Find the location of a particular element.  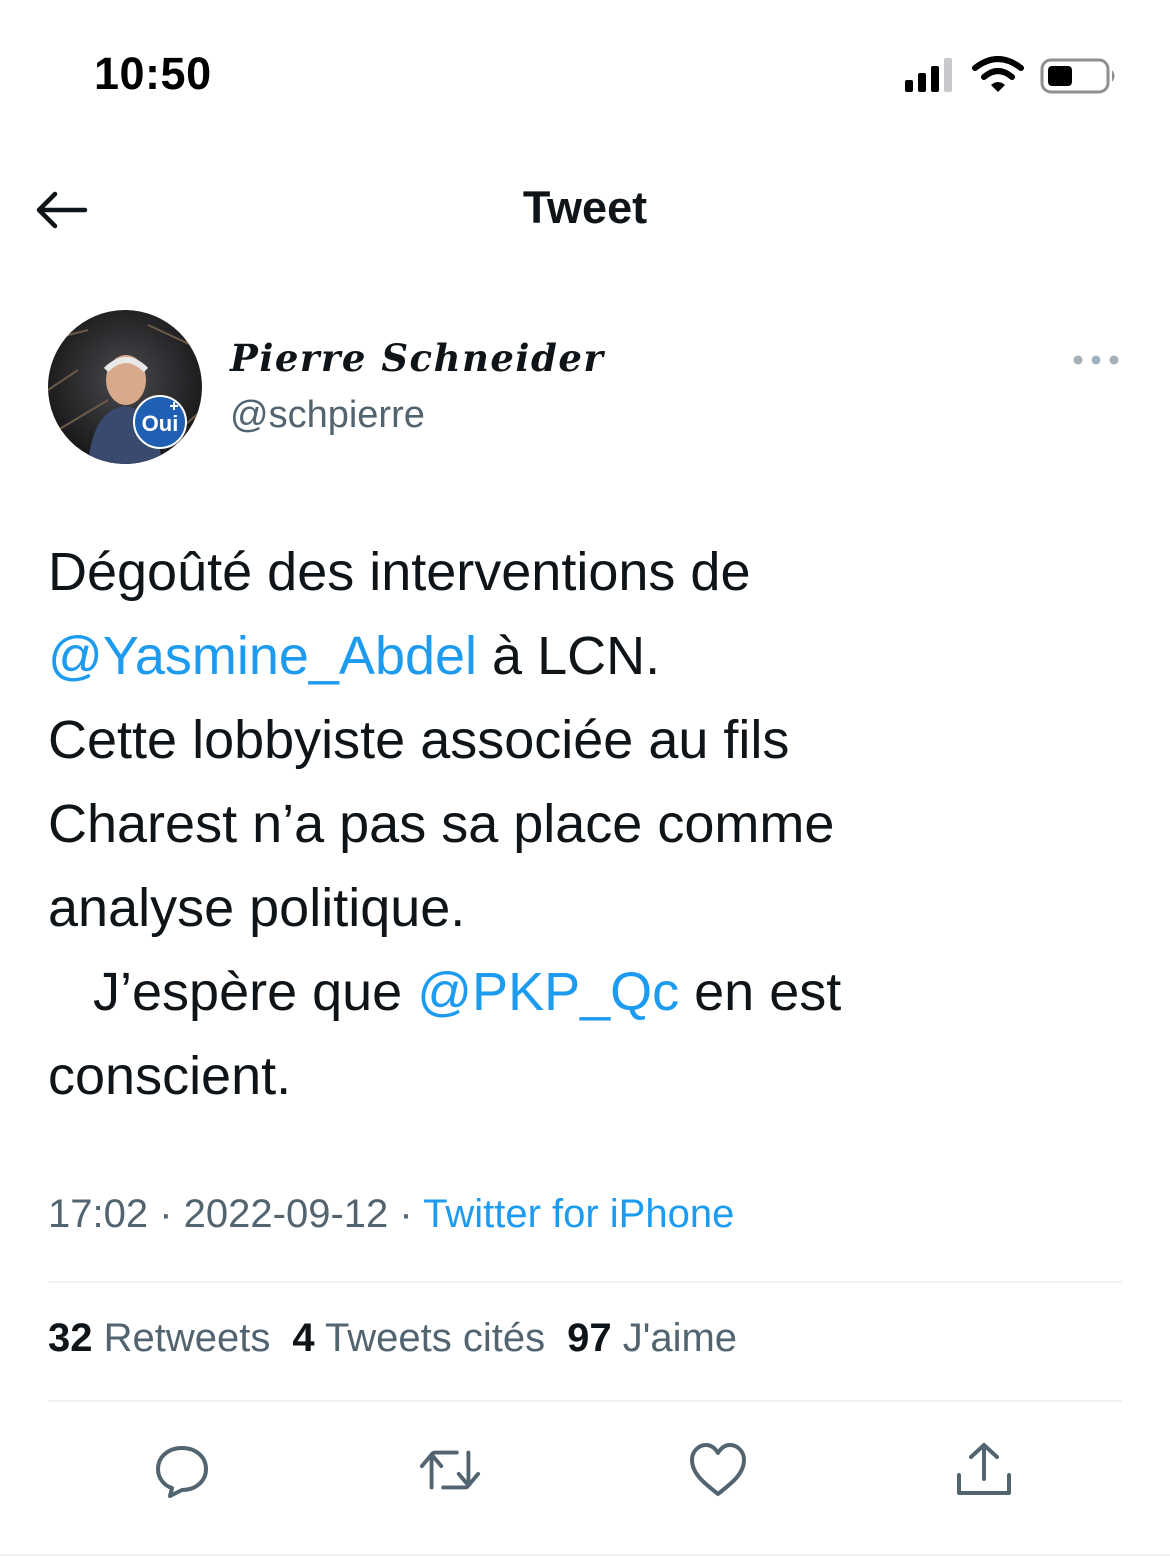

back-button is located at coordinates (61, 210).